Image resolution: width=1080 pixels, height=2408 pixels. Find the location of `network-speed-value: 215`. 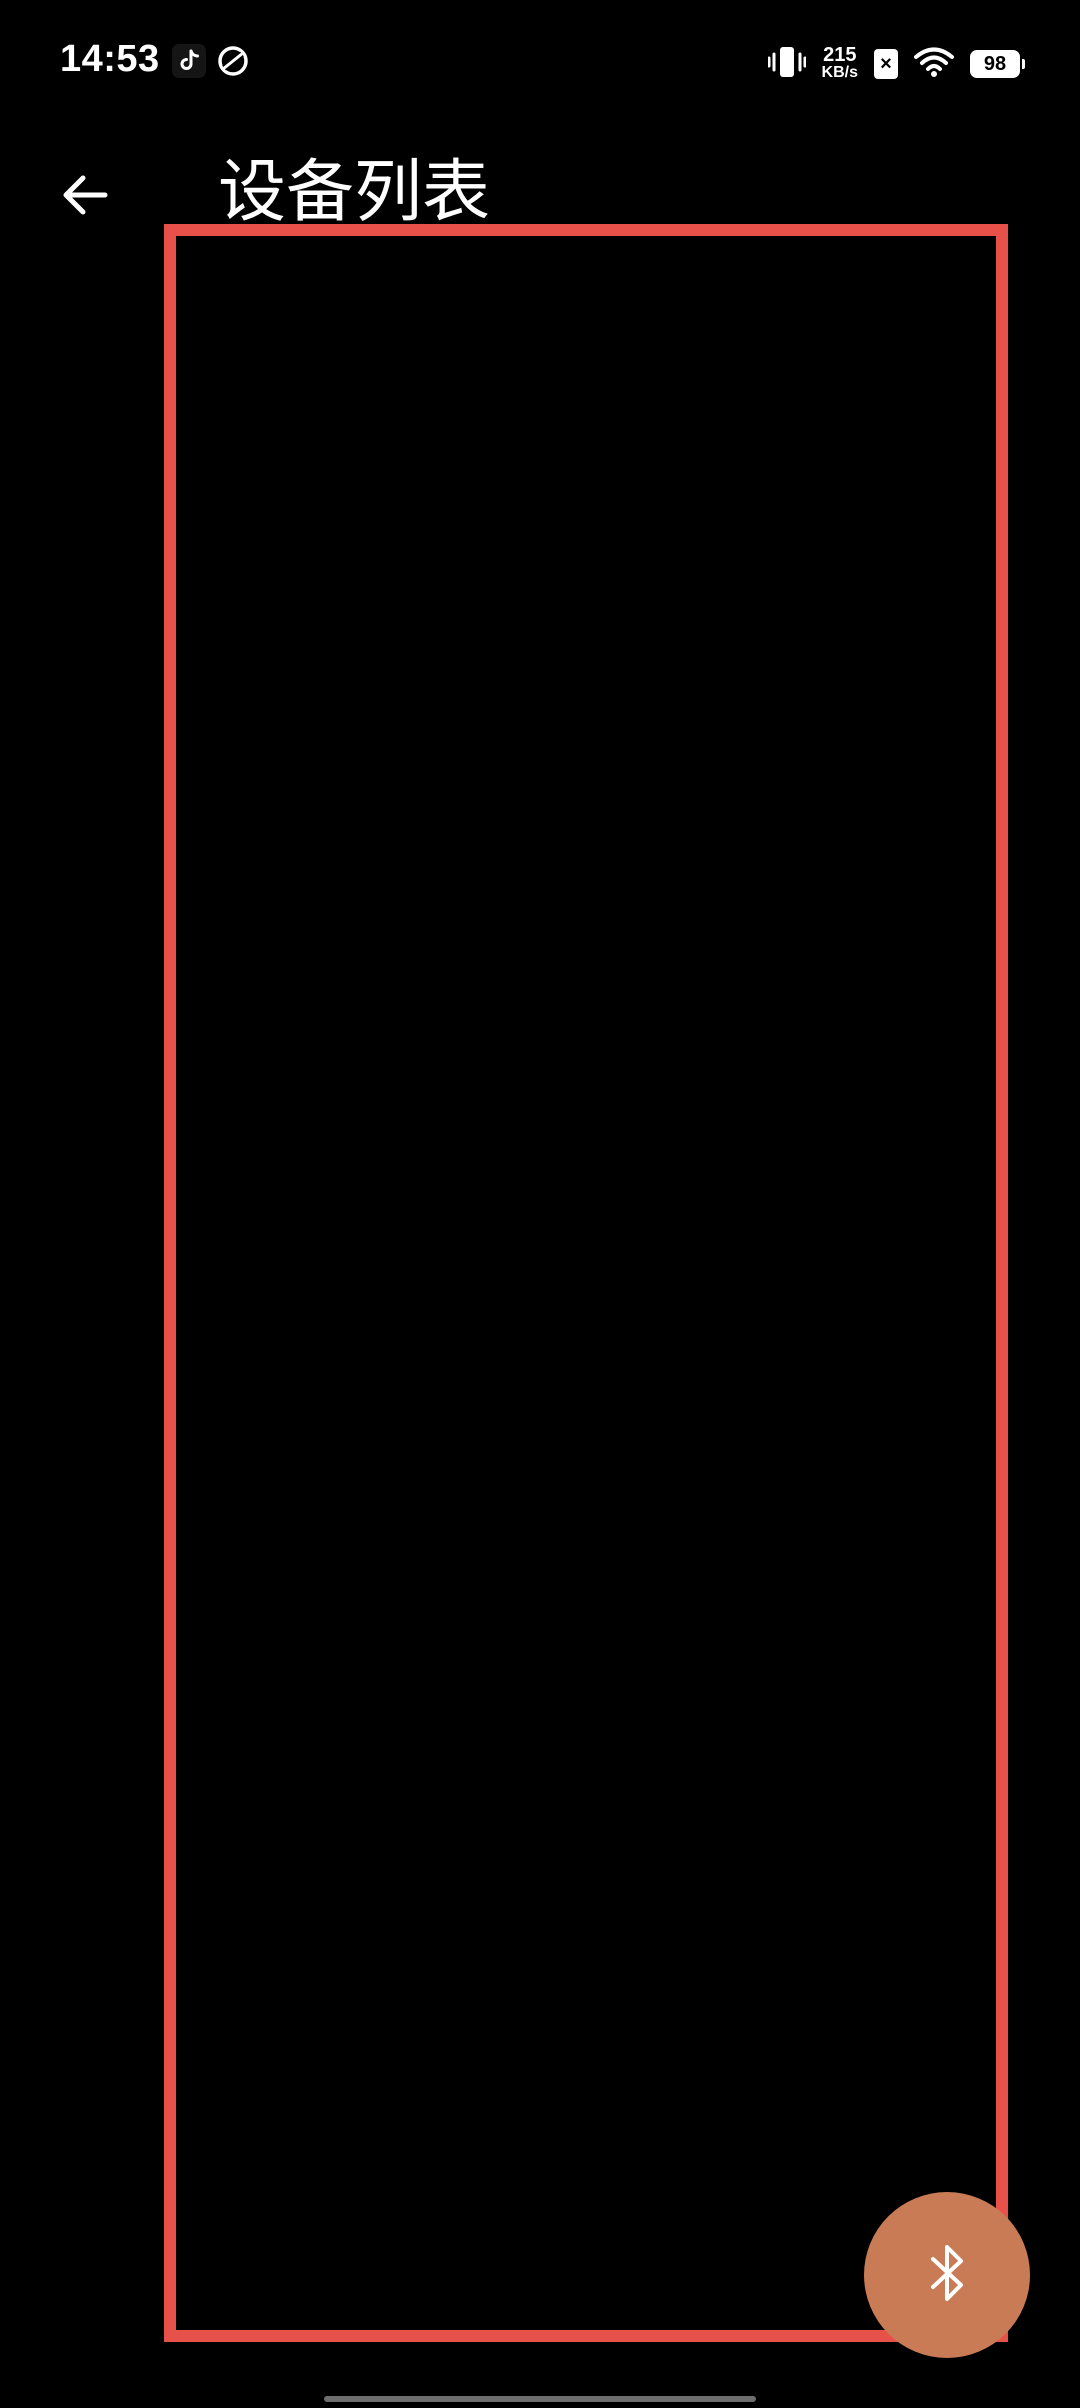

network-speed-value: 215 is located at coordinates (840, 55).